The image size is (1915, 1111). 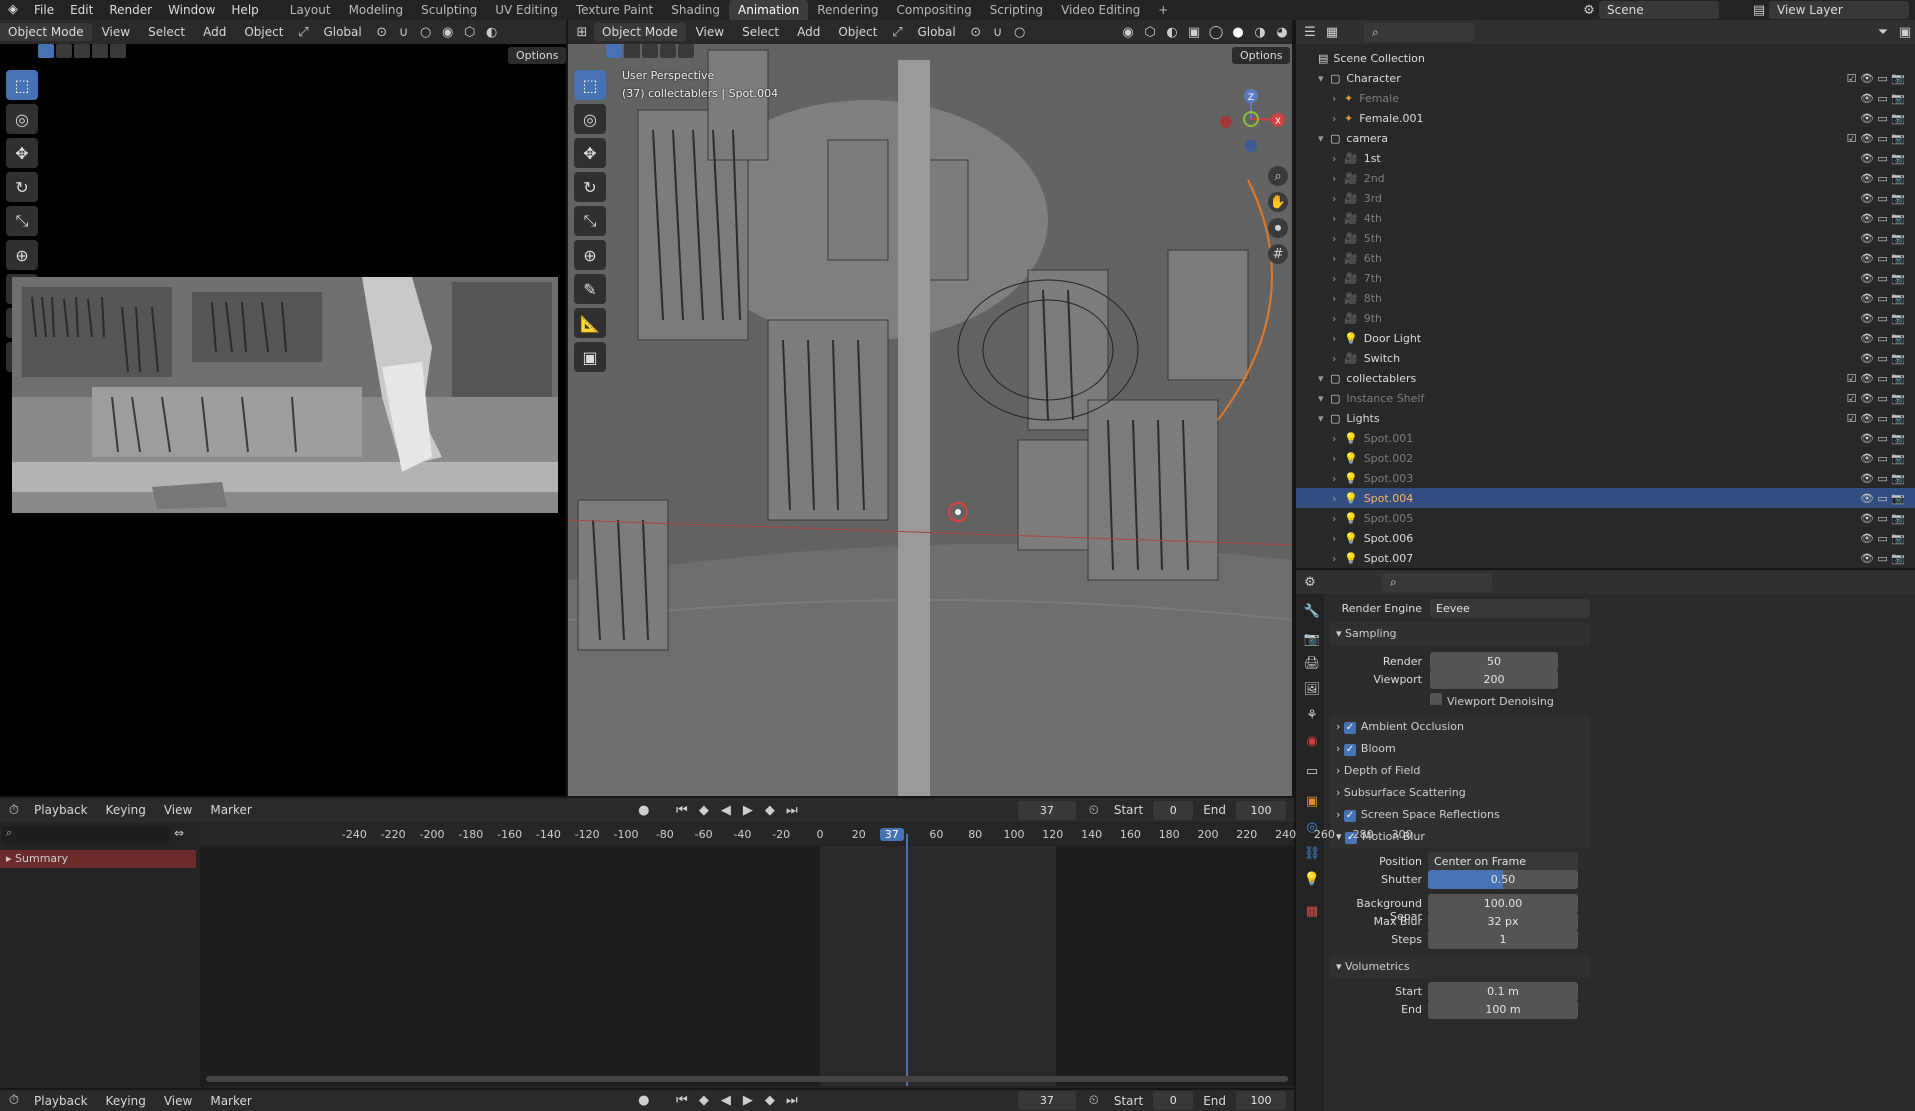 I want to click on outliner-row: › 💡 Spot.006 👁 ▭ 📷, so click(x=1605, y=538).